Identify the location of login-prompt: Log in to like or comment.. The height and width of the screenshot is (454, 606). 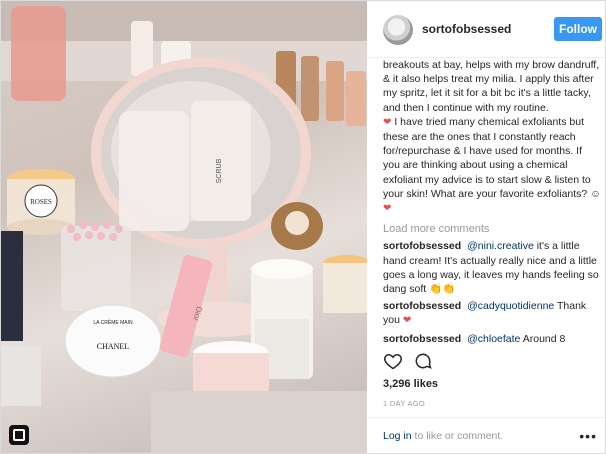
(443, 436).